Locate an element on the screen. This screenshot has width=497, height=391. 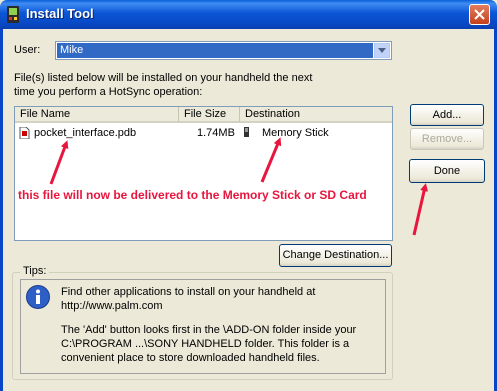
arrow-to-done is located at coordinates (420, 209).